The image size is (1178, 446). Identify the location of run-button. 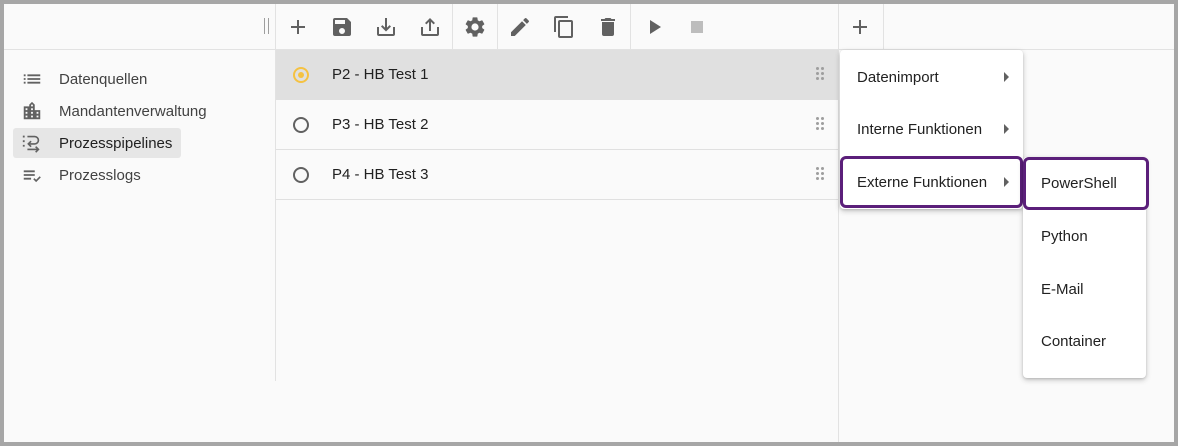
(654, 27).